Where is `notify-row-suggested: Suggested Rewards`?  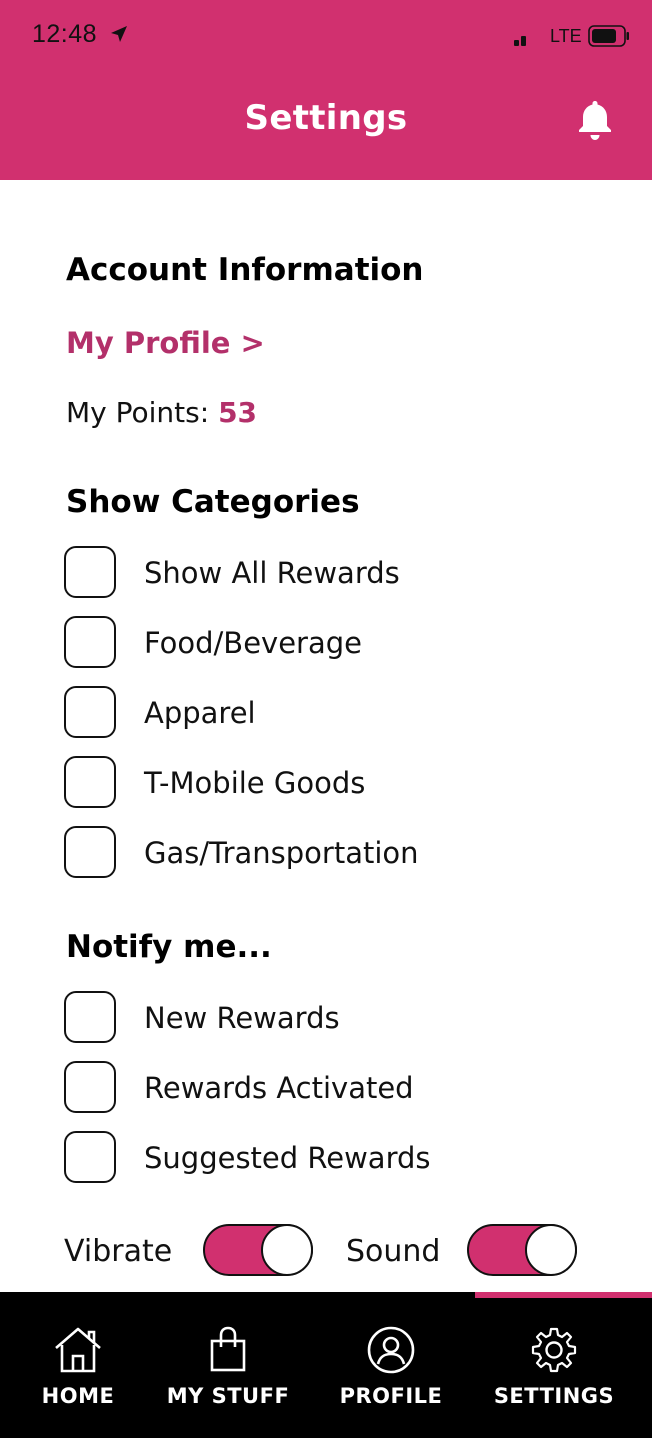
notify-row-suggested: Suggested Rewards is located at coordinates (344, 1158).